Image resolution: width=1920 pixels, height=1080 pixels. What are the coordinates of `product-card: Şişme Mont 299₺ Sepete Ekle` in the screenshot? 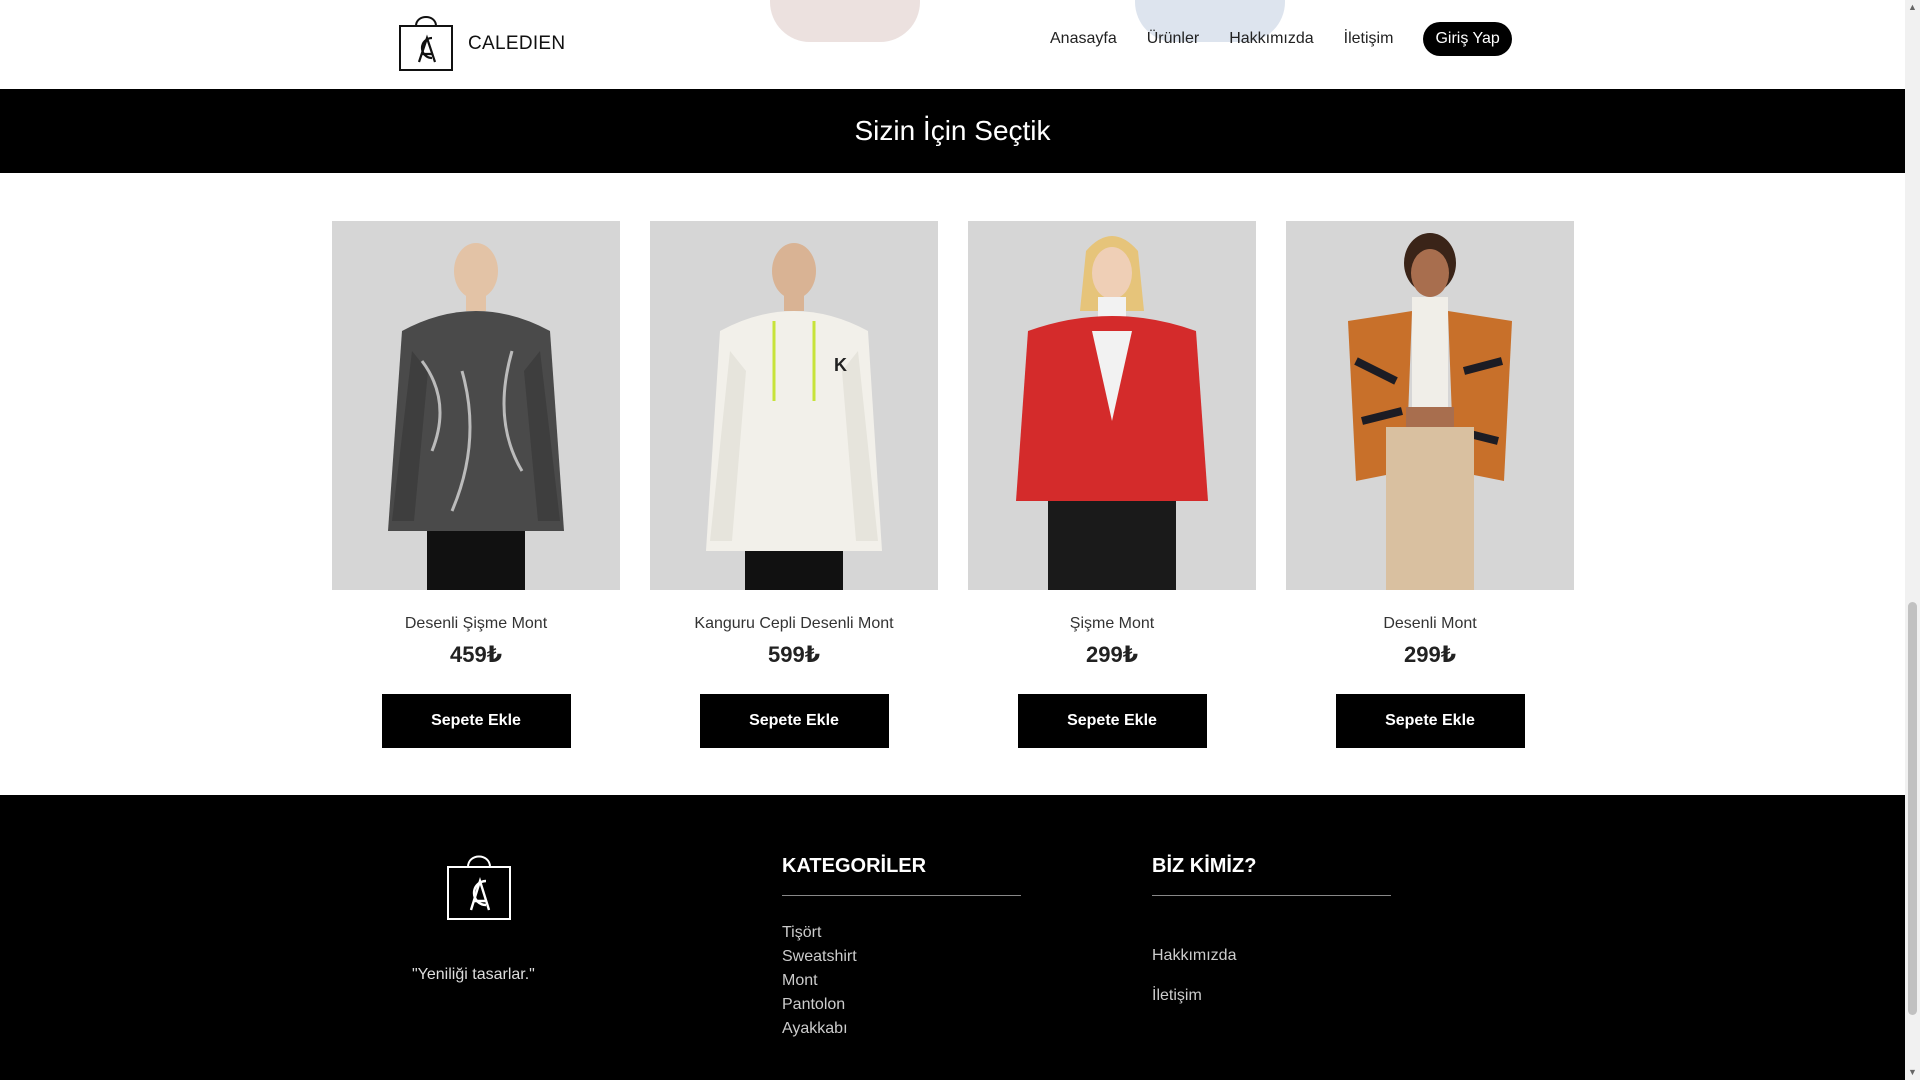 It's located at (1112, 484).